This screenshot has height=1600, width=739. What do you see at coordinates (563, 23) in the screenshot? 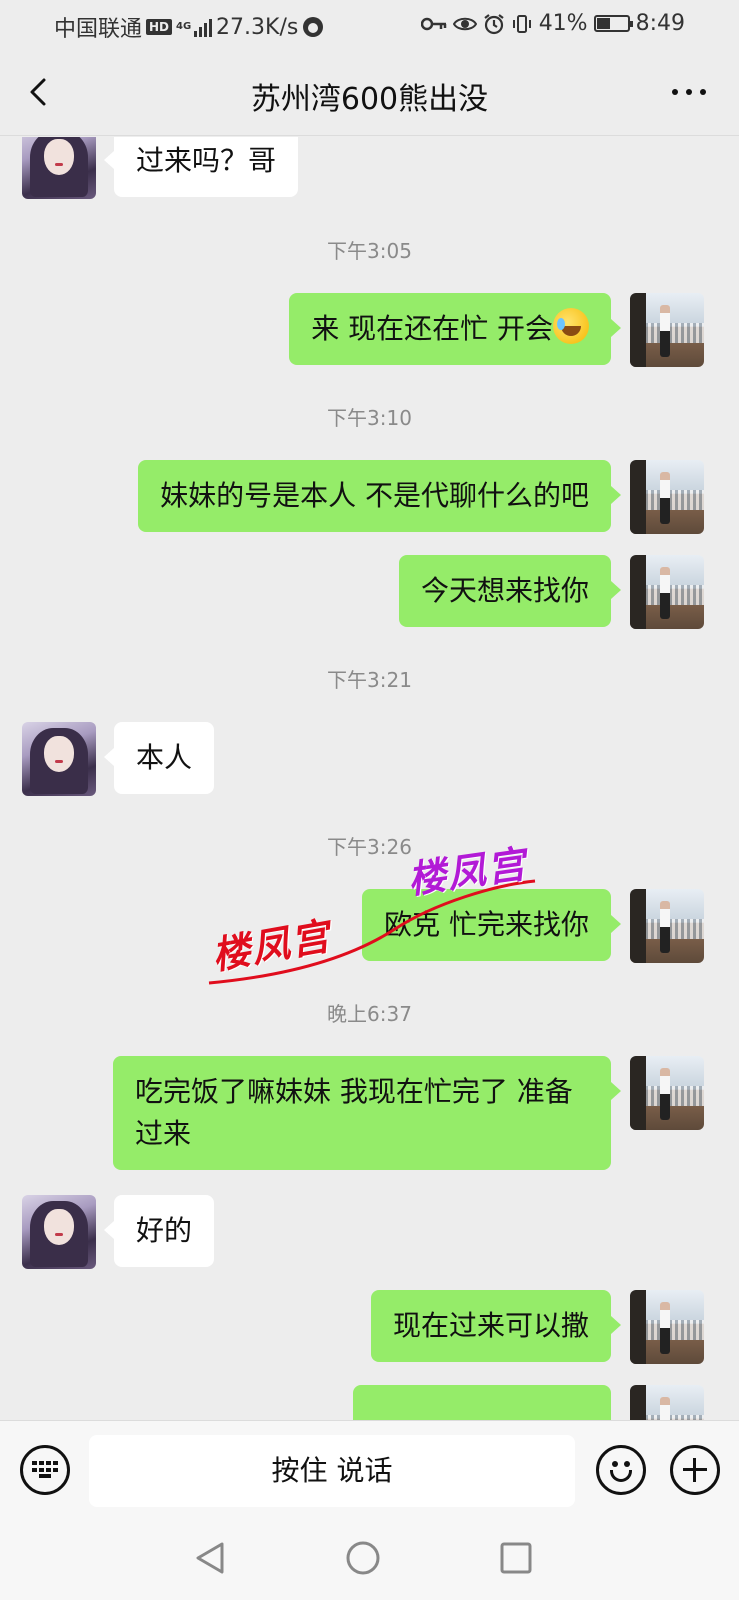
I see `battery-percent: 41%` at bounding box center [563, 23].